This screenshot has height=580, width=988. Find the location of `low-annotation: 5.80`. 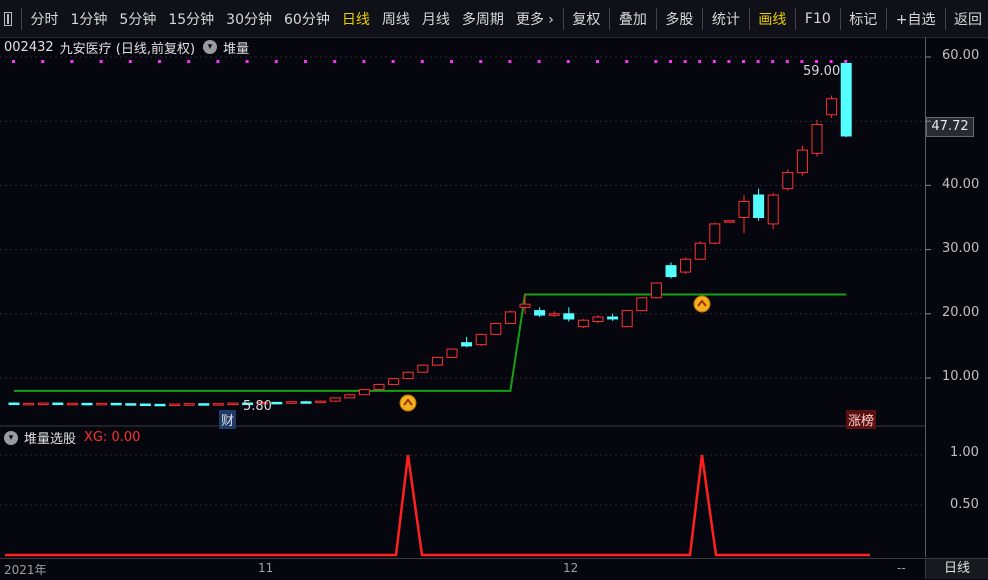

low-annotation: 5.80 is located at coordinates (257, 406).